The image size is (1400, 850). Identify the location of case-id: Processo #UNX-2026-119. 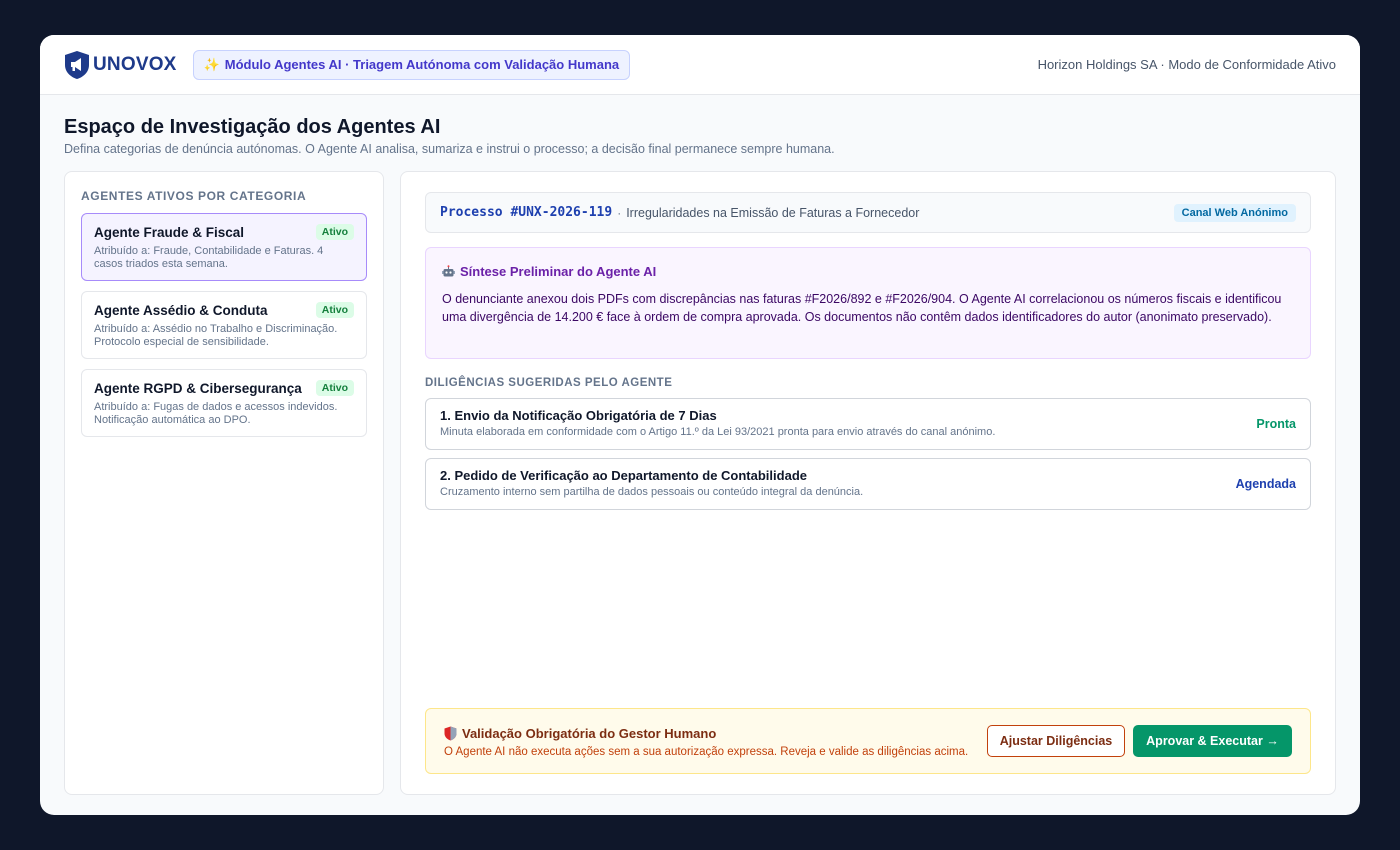
(526, 212).